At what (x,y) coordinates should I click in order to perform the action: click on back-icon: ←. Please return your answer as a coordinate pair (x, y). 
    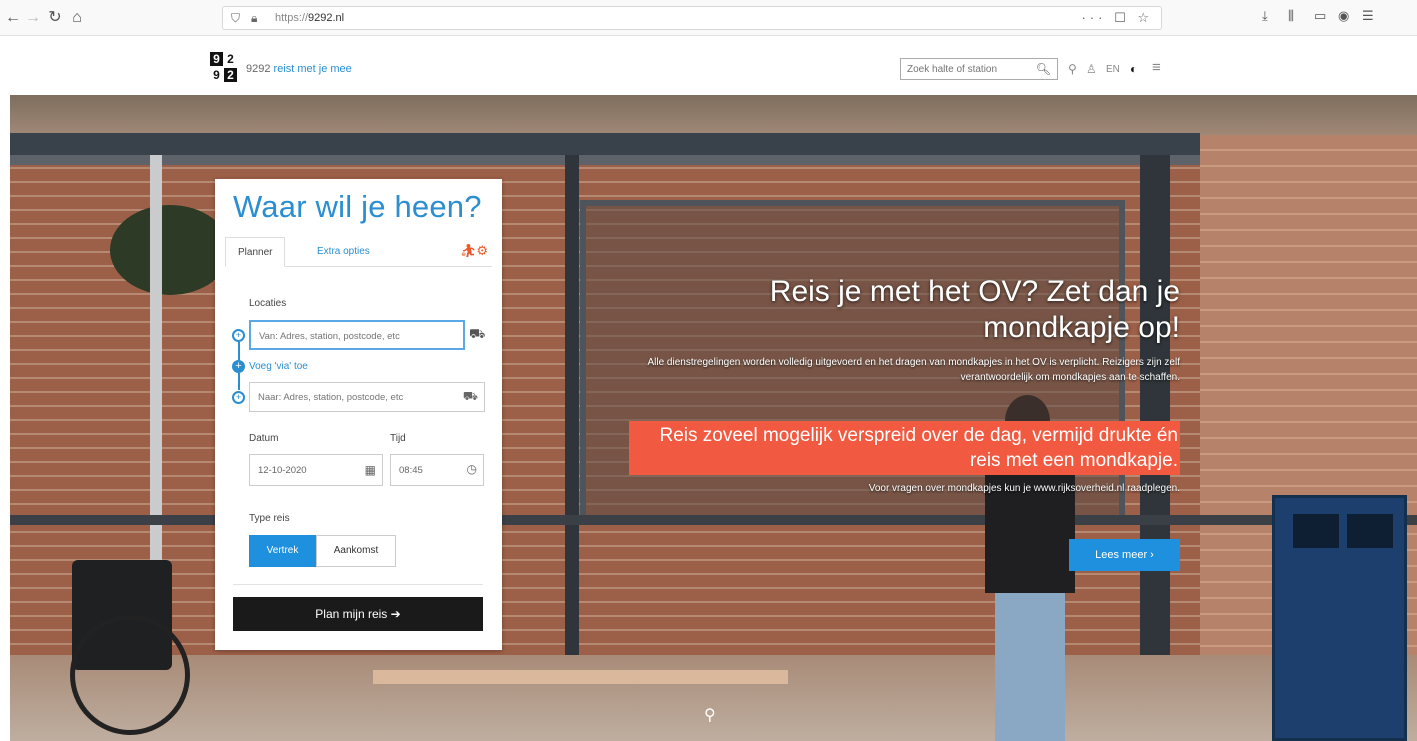
    Looking at the image, I should click on (13, 18).